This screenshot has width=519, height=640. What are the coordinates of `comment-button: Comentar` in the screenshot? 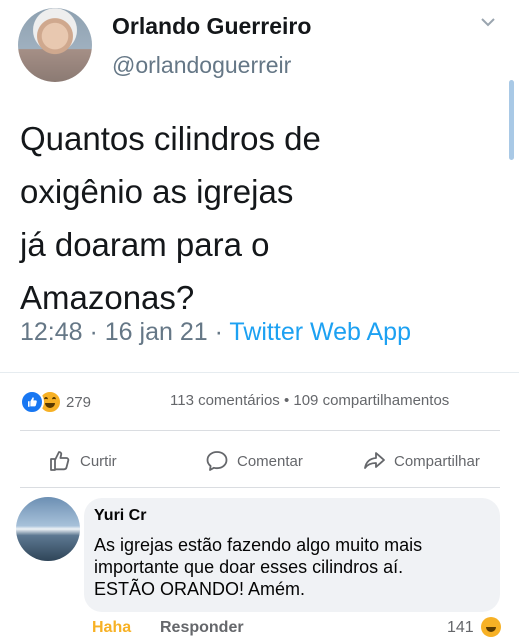 It's located at (254, 461).